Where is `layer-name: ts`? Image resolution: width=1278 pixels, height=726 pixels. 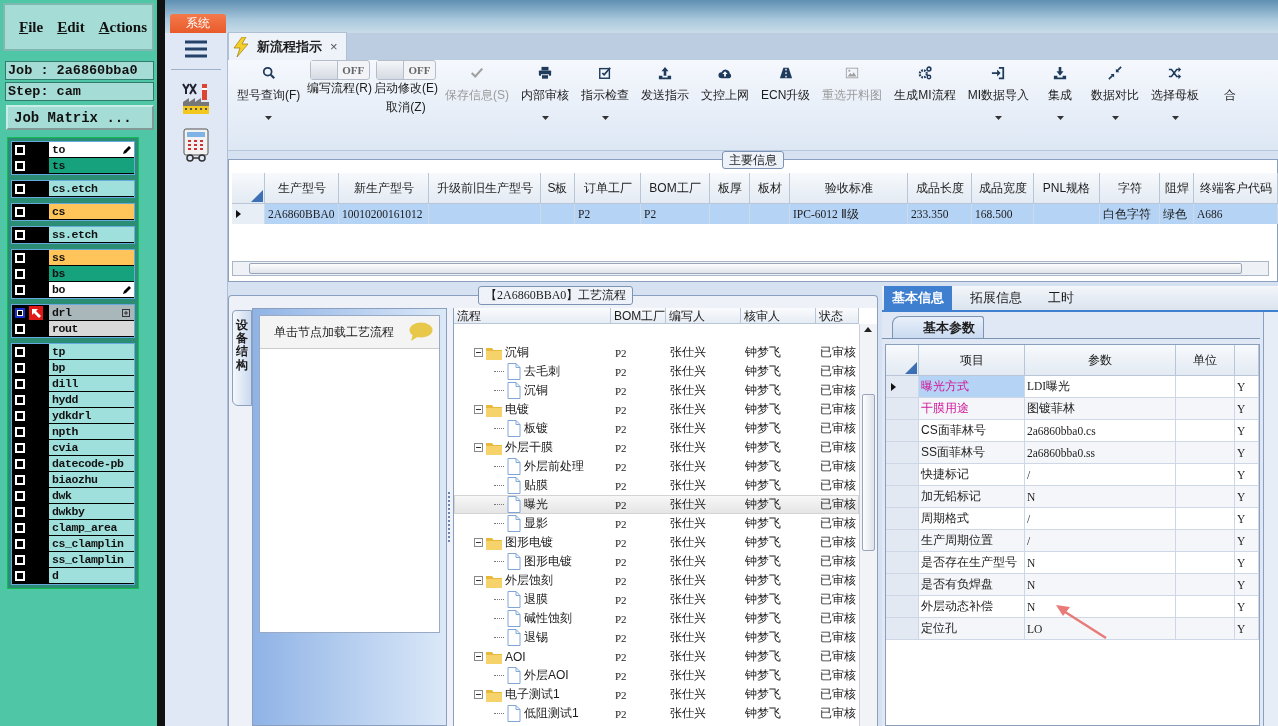 layer-name: ts is located at coordinates (91, 166).